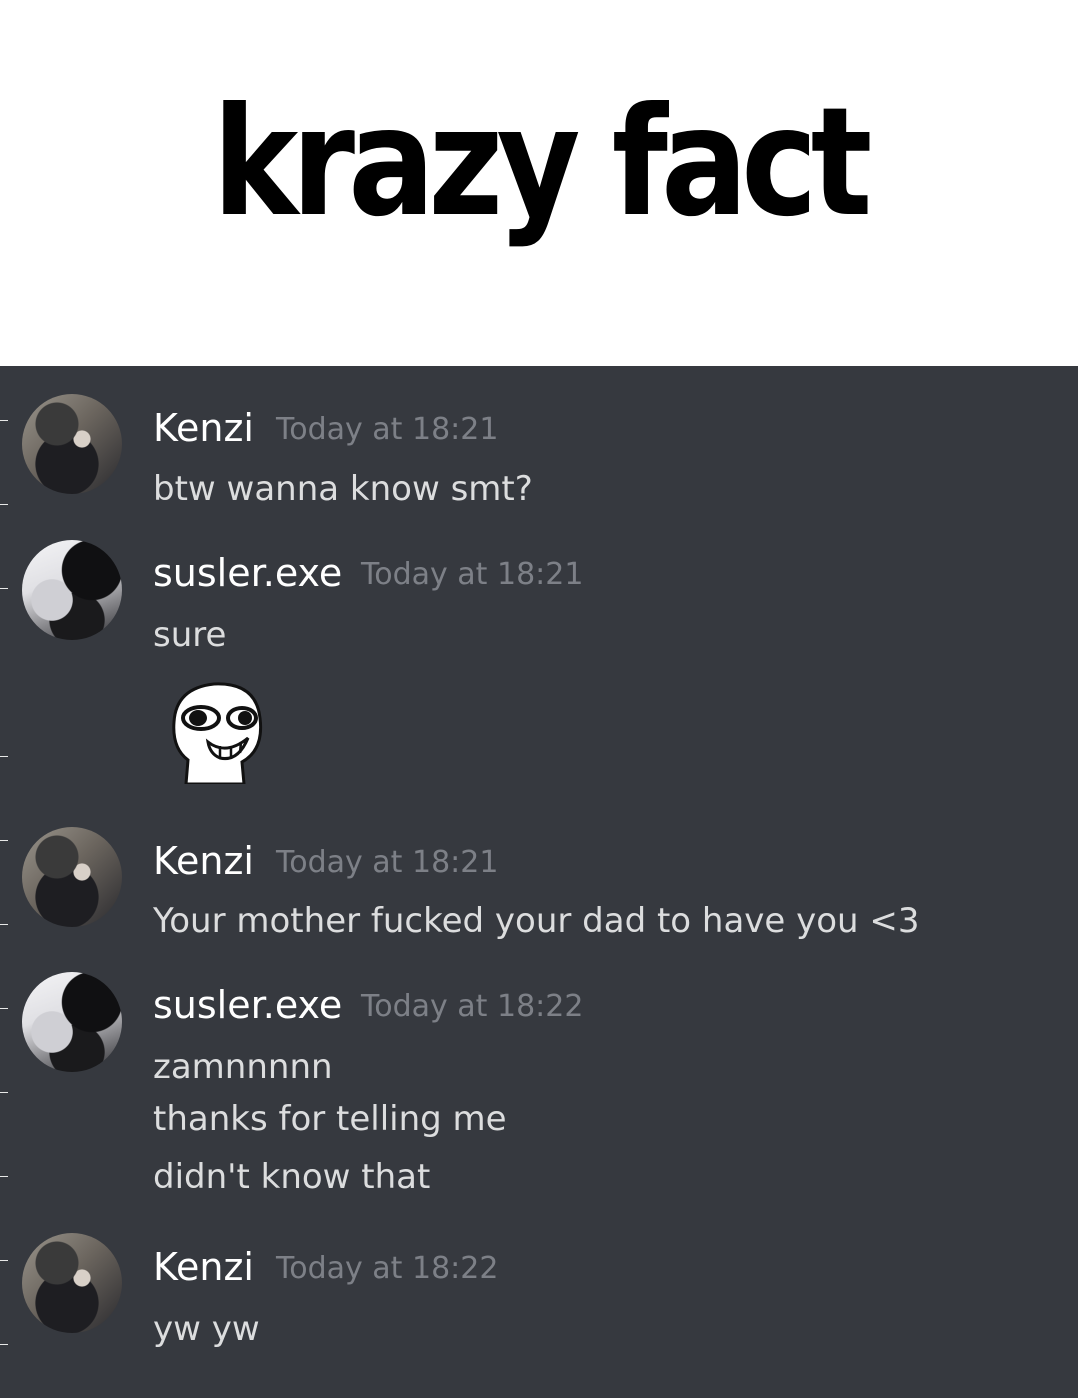  Describe the element at coordinates (218, 731) in the screenshot. I see `grinning-face-sticker` at that location.